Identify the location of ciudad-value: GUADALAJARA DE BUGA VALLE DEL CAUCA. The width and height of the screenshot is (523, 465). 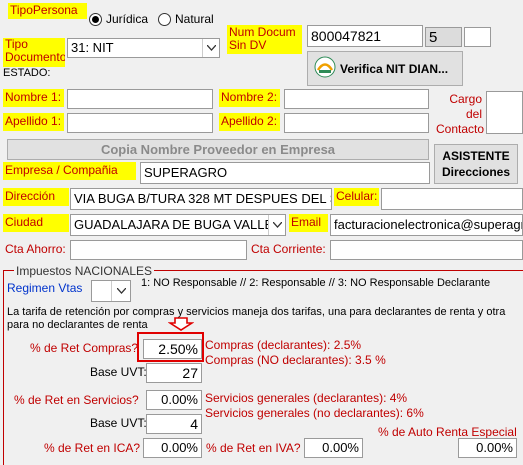
(179, 224).